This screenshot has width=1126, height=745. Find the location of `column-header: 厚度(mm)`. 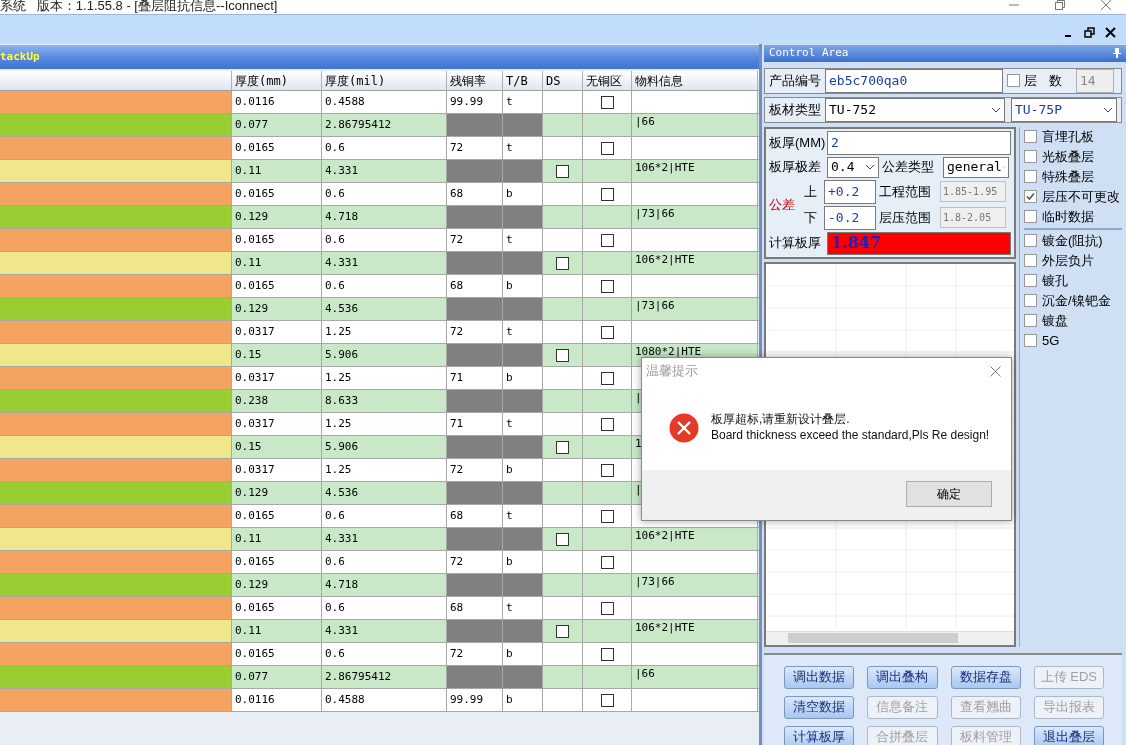

column-header: 厚度(mm) is located at coordinates (277, 80).